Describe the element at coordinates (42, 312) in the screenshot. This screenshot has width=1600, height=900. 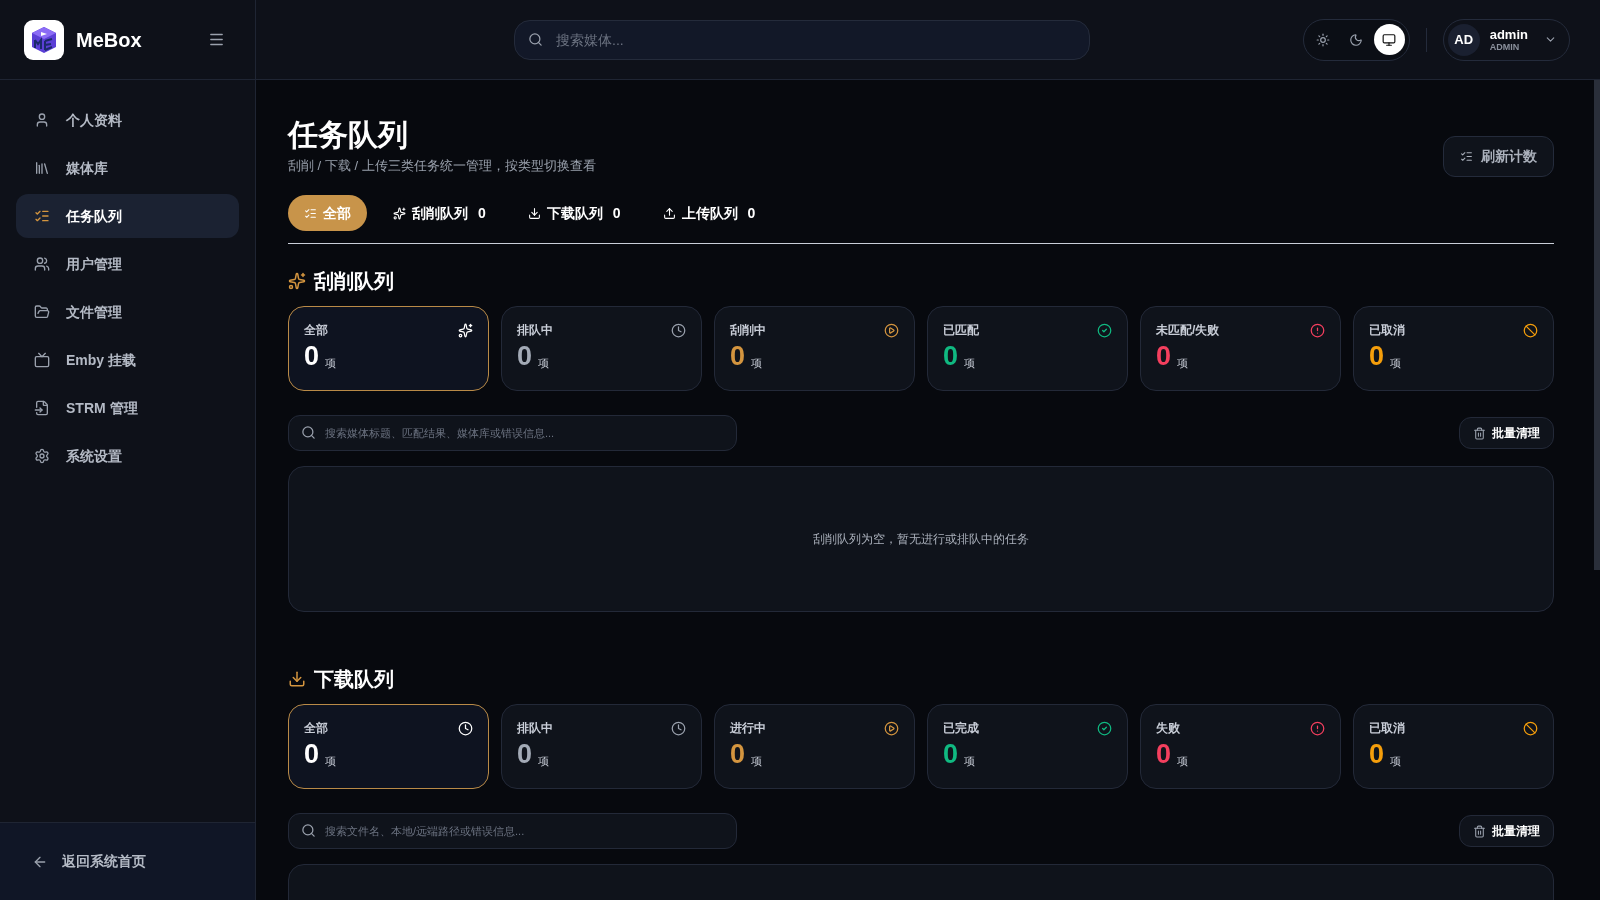
I see `folder-icon` at that location.